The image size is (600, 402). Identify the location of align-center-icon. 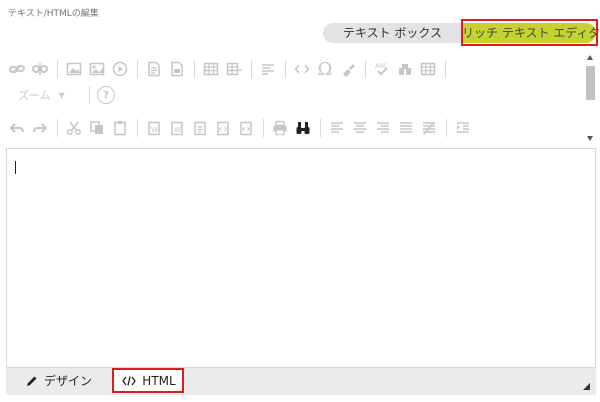
(360, 128).